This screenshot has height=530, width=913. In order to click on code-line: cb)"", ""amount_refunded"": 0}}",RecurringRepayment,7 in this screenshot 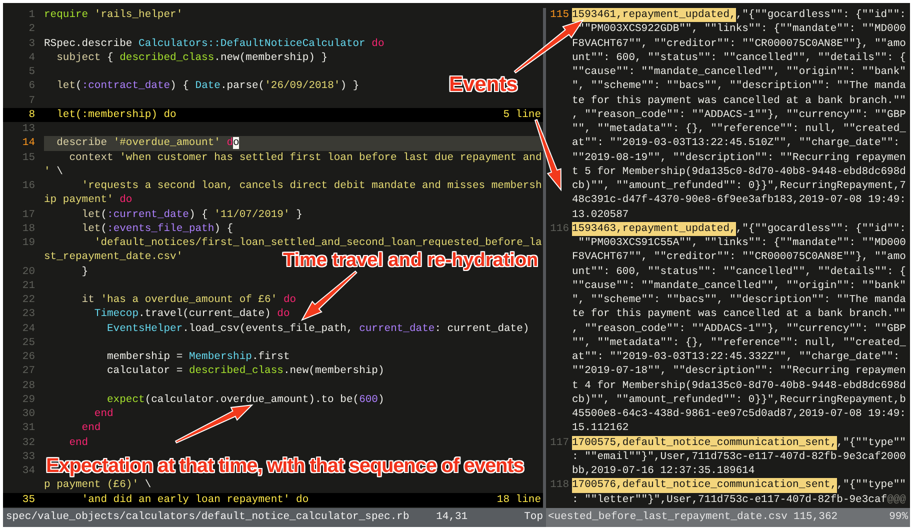, I will do `click(739, 186)`.